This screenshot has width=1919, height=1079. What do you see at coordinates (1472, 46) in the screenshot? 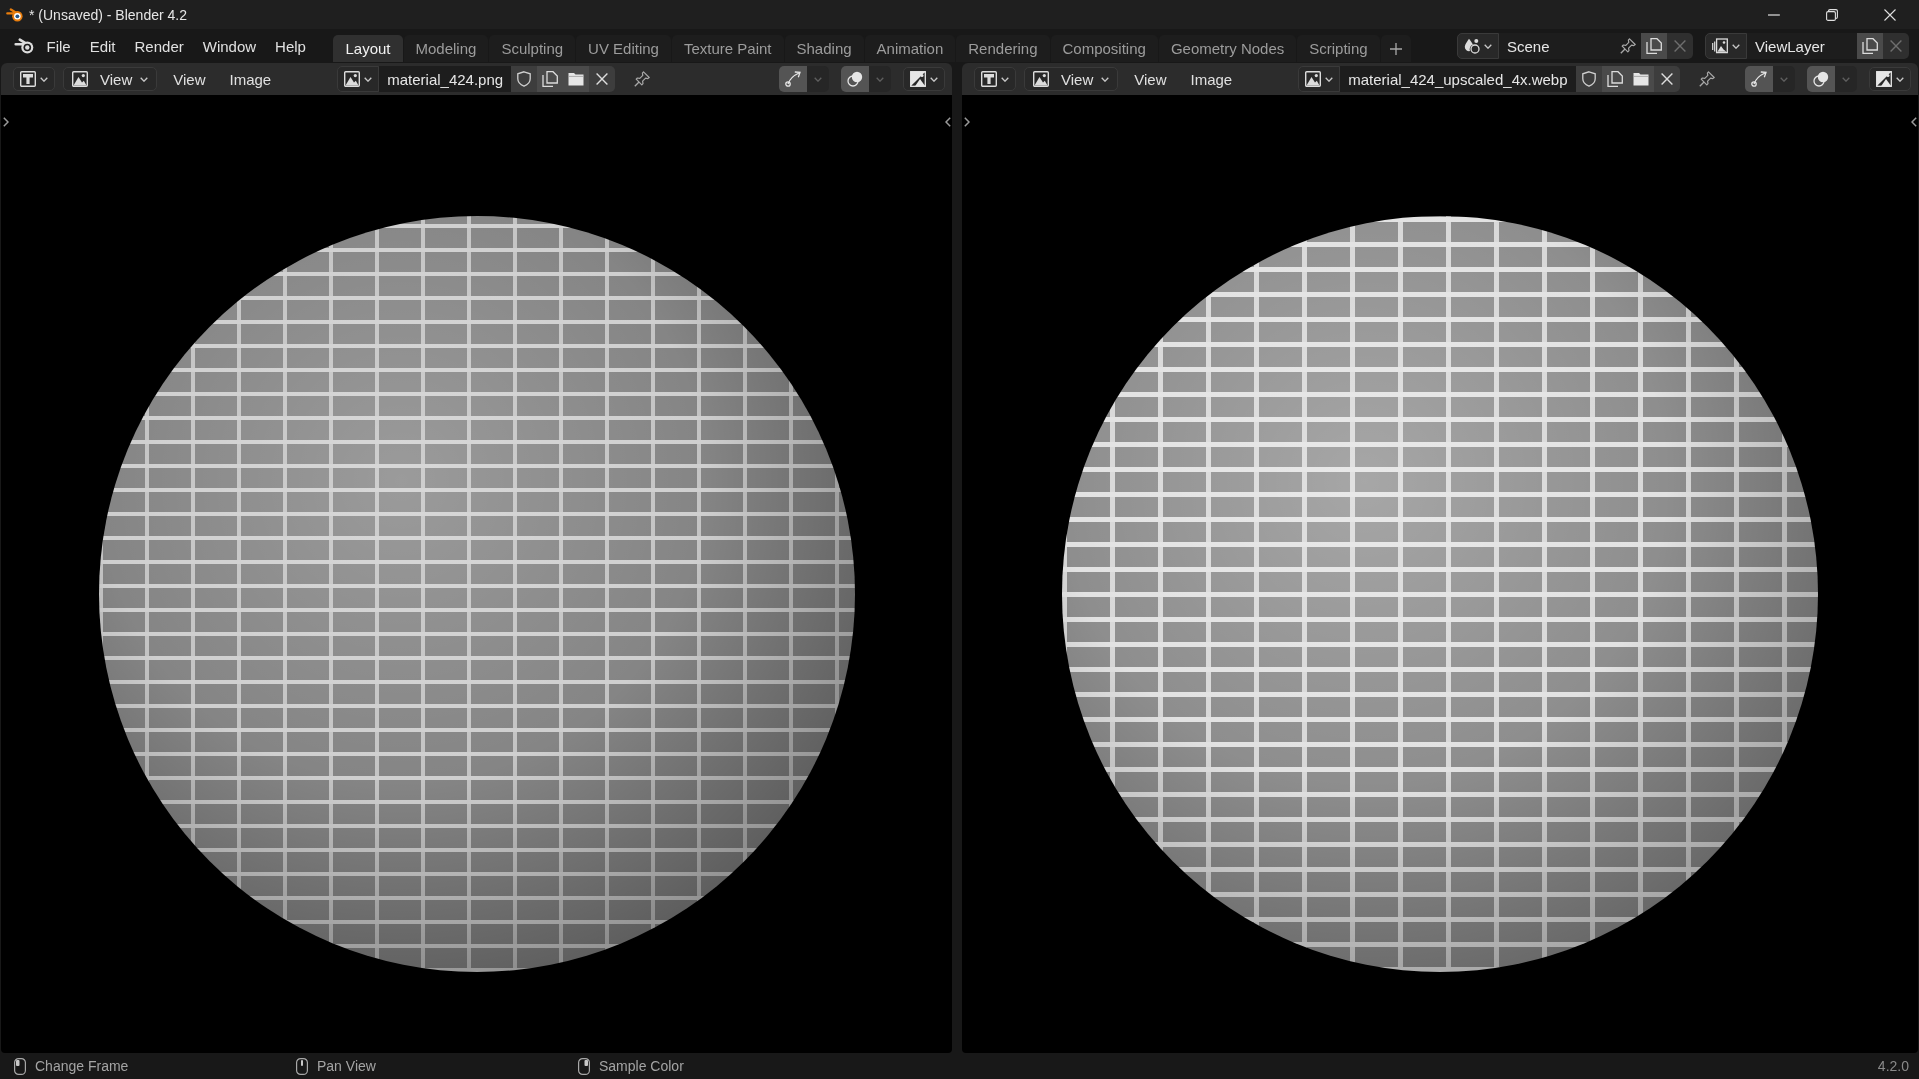
I see `scene-icon` at bounding box center [1472, 46].